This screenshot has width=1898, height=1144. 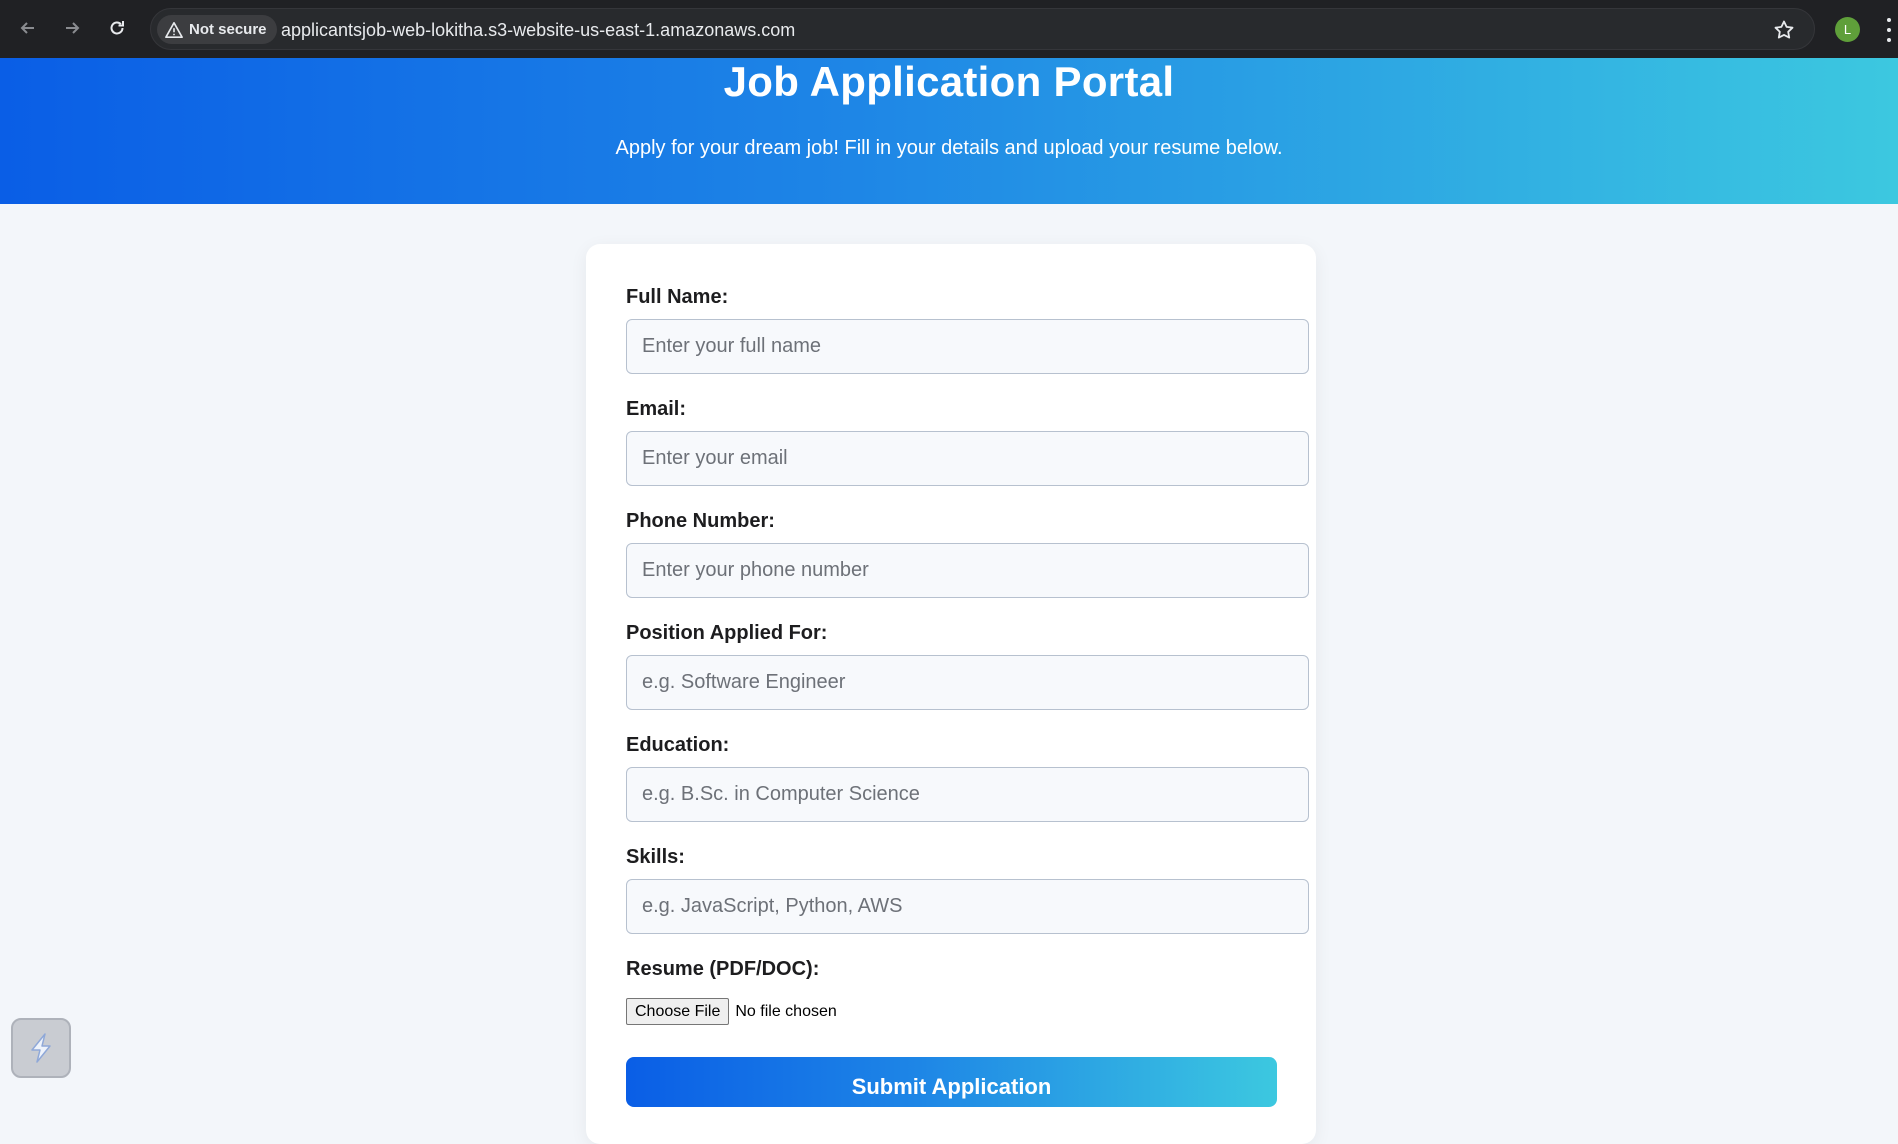 I want to click on page-title: Job Application Portal, so click(x=949, y=81).